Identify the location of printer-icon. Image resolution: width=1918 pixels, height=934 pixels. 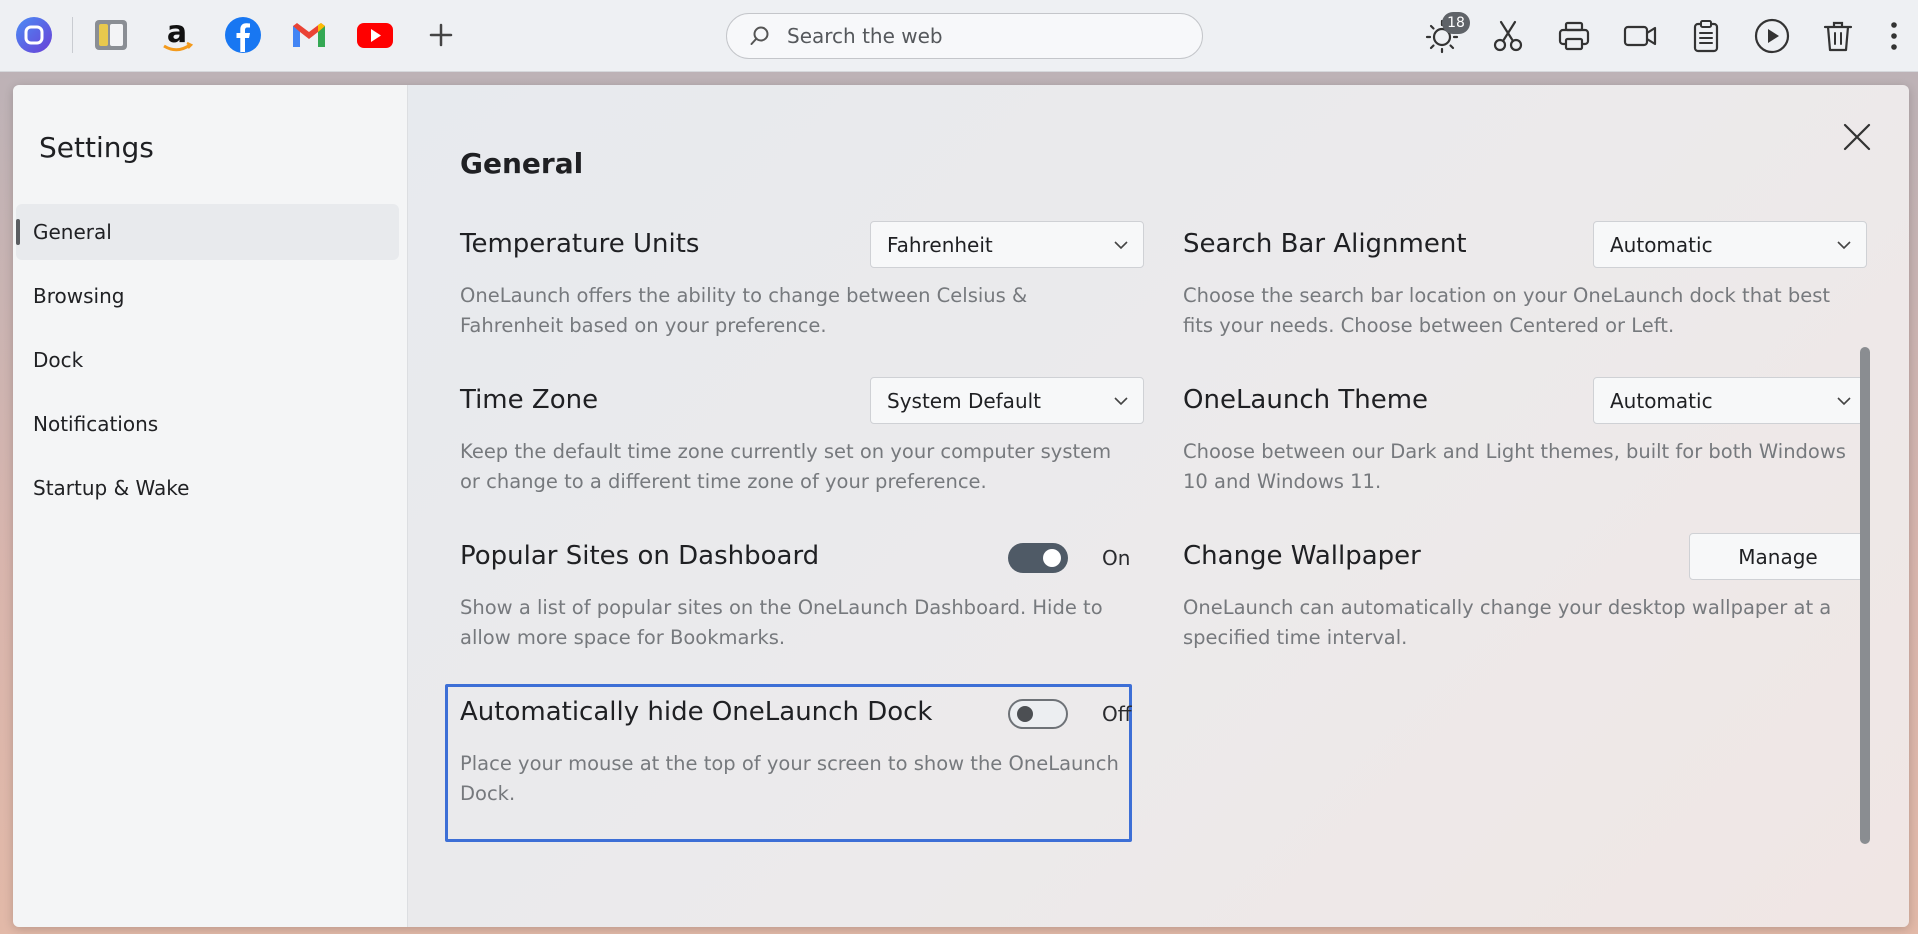
(1574, 36).